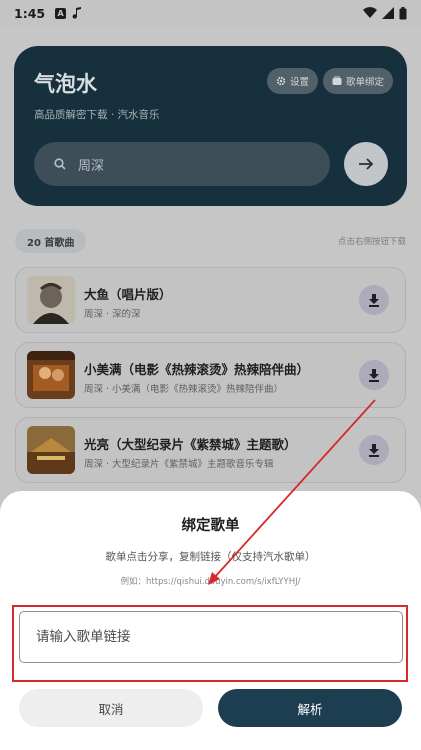 The image size is (421, 750). What do you see at coordinates (370, 13) in the screenshot?
I see `wifi-icon` at bounding box center [370, 13].